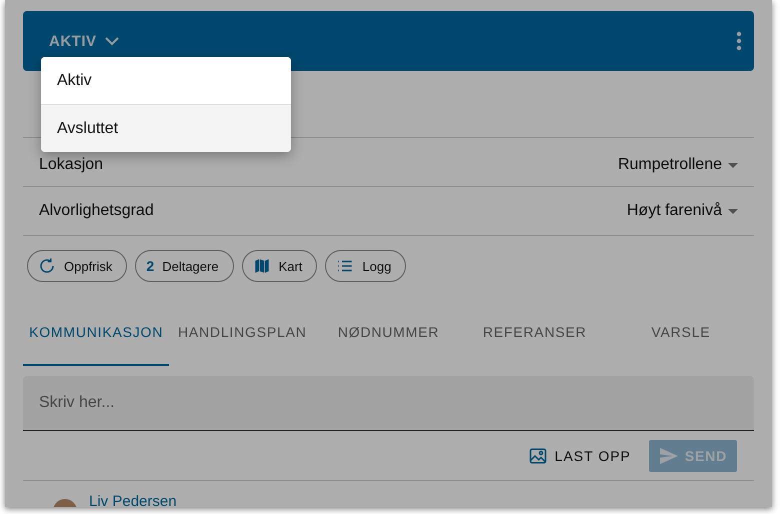 Image resolution: width=781 pixels, height=514 pixels. Describe the element at coordinates (388, 333) in the screenshot. I see `tab: NØDNUMMER` at that location.